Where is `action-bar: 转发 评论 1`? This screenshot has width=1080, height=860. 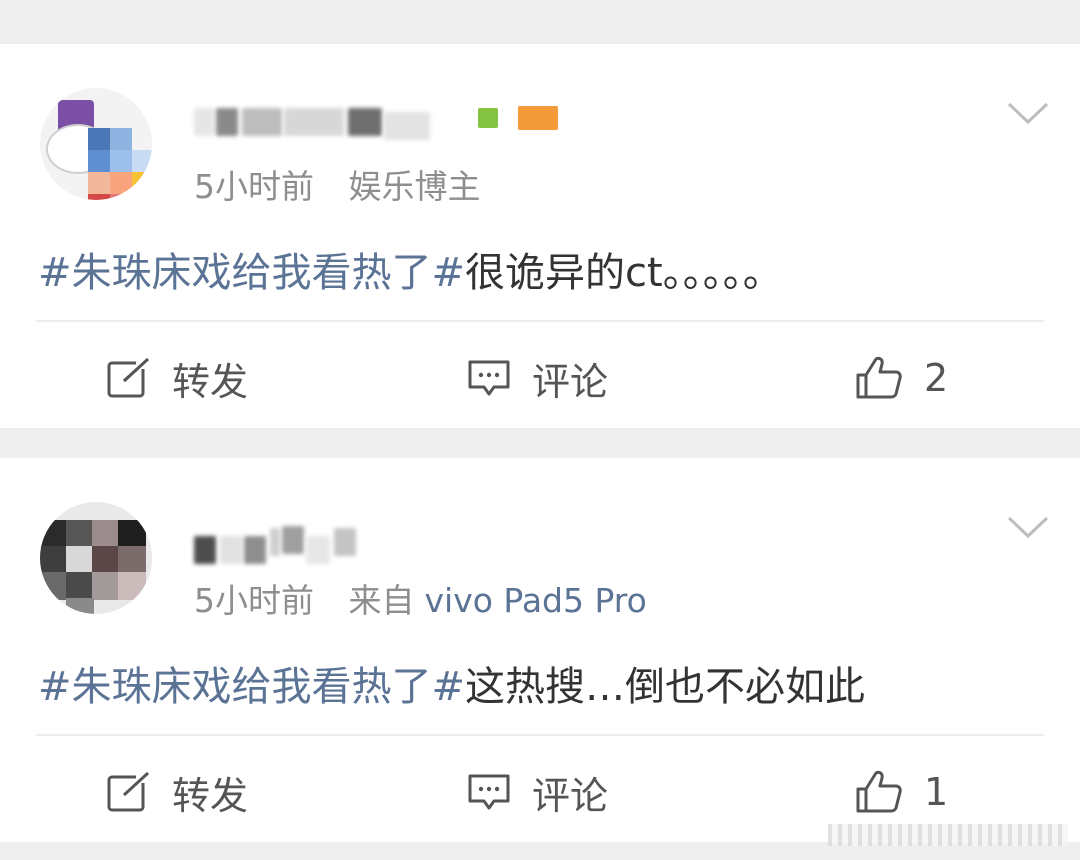 action-bar: 转发 评论 1 is located at coordinates (540, 792).